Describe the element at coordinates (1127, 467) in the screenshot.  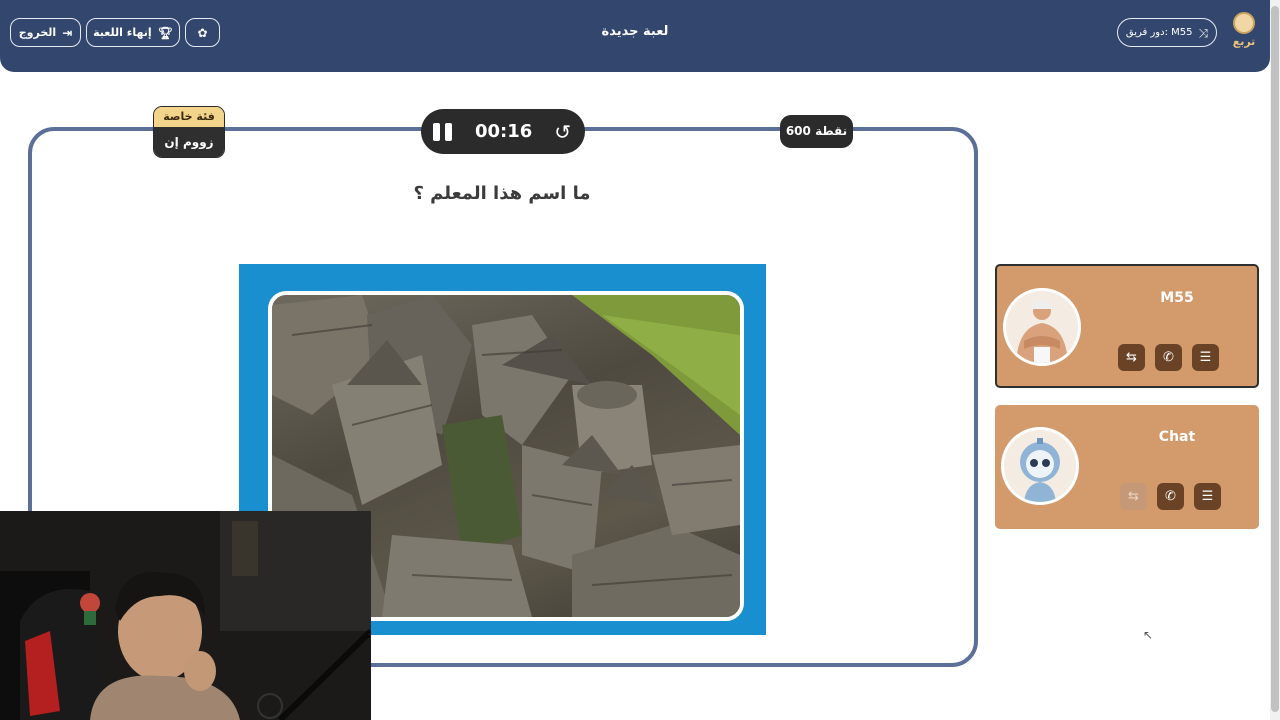
I see `player-card: Chat ⇆ ✆ ☰` at that location.